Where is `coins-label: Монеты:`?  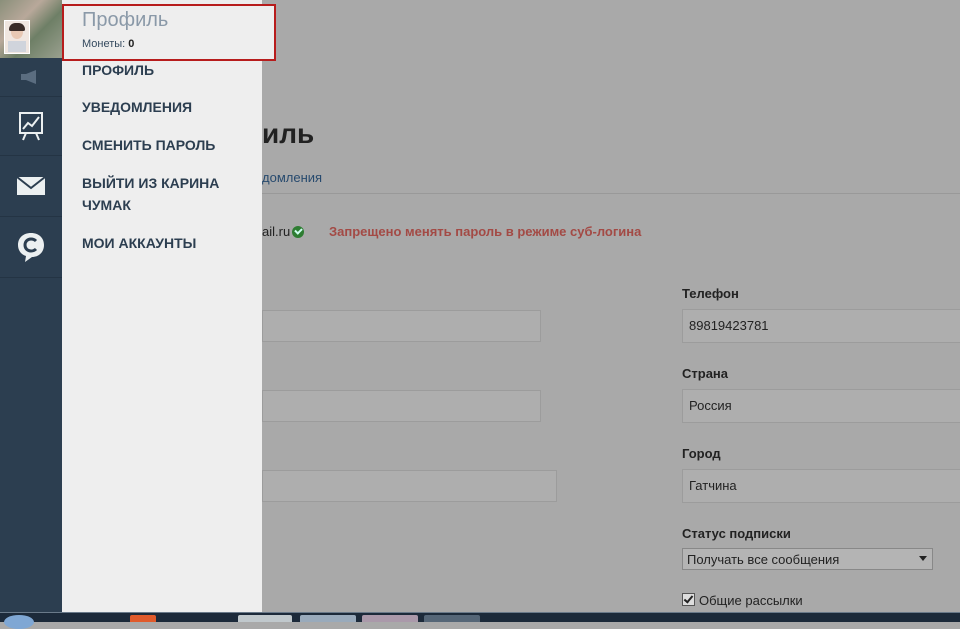 coins-label: Монеты: is located at coordinates (104, 44).